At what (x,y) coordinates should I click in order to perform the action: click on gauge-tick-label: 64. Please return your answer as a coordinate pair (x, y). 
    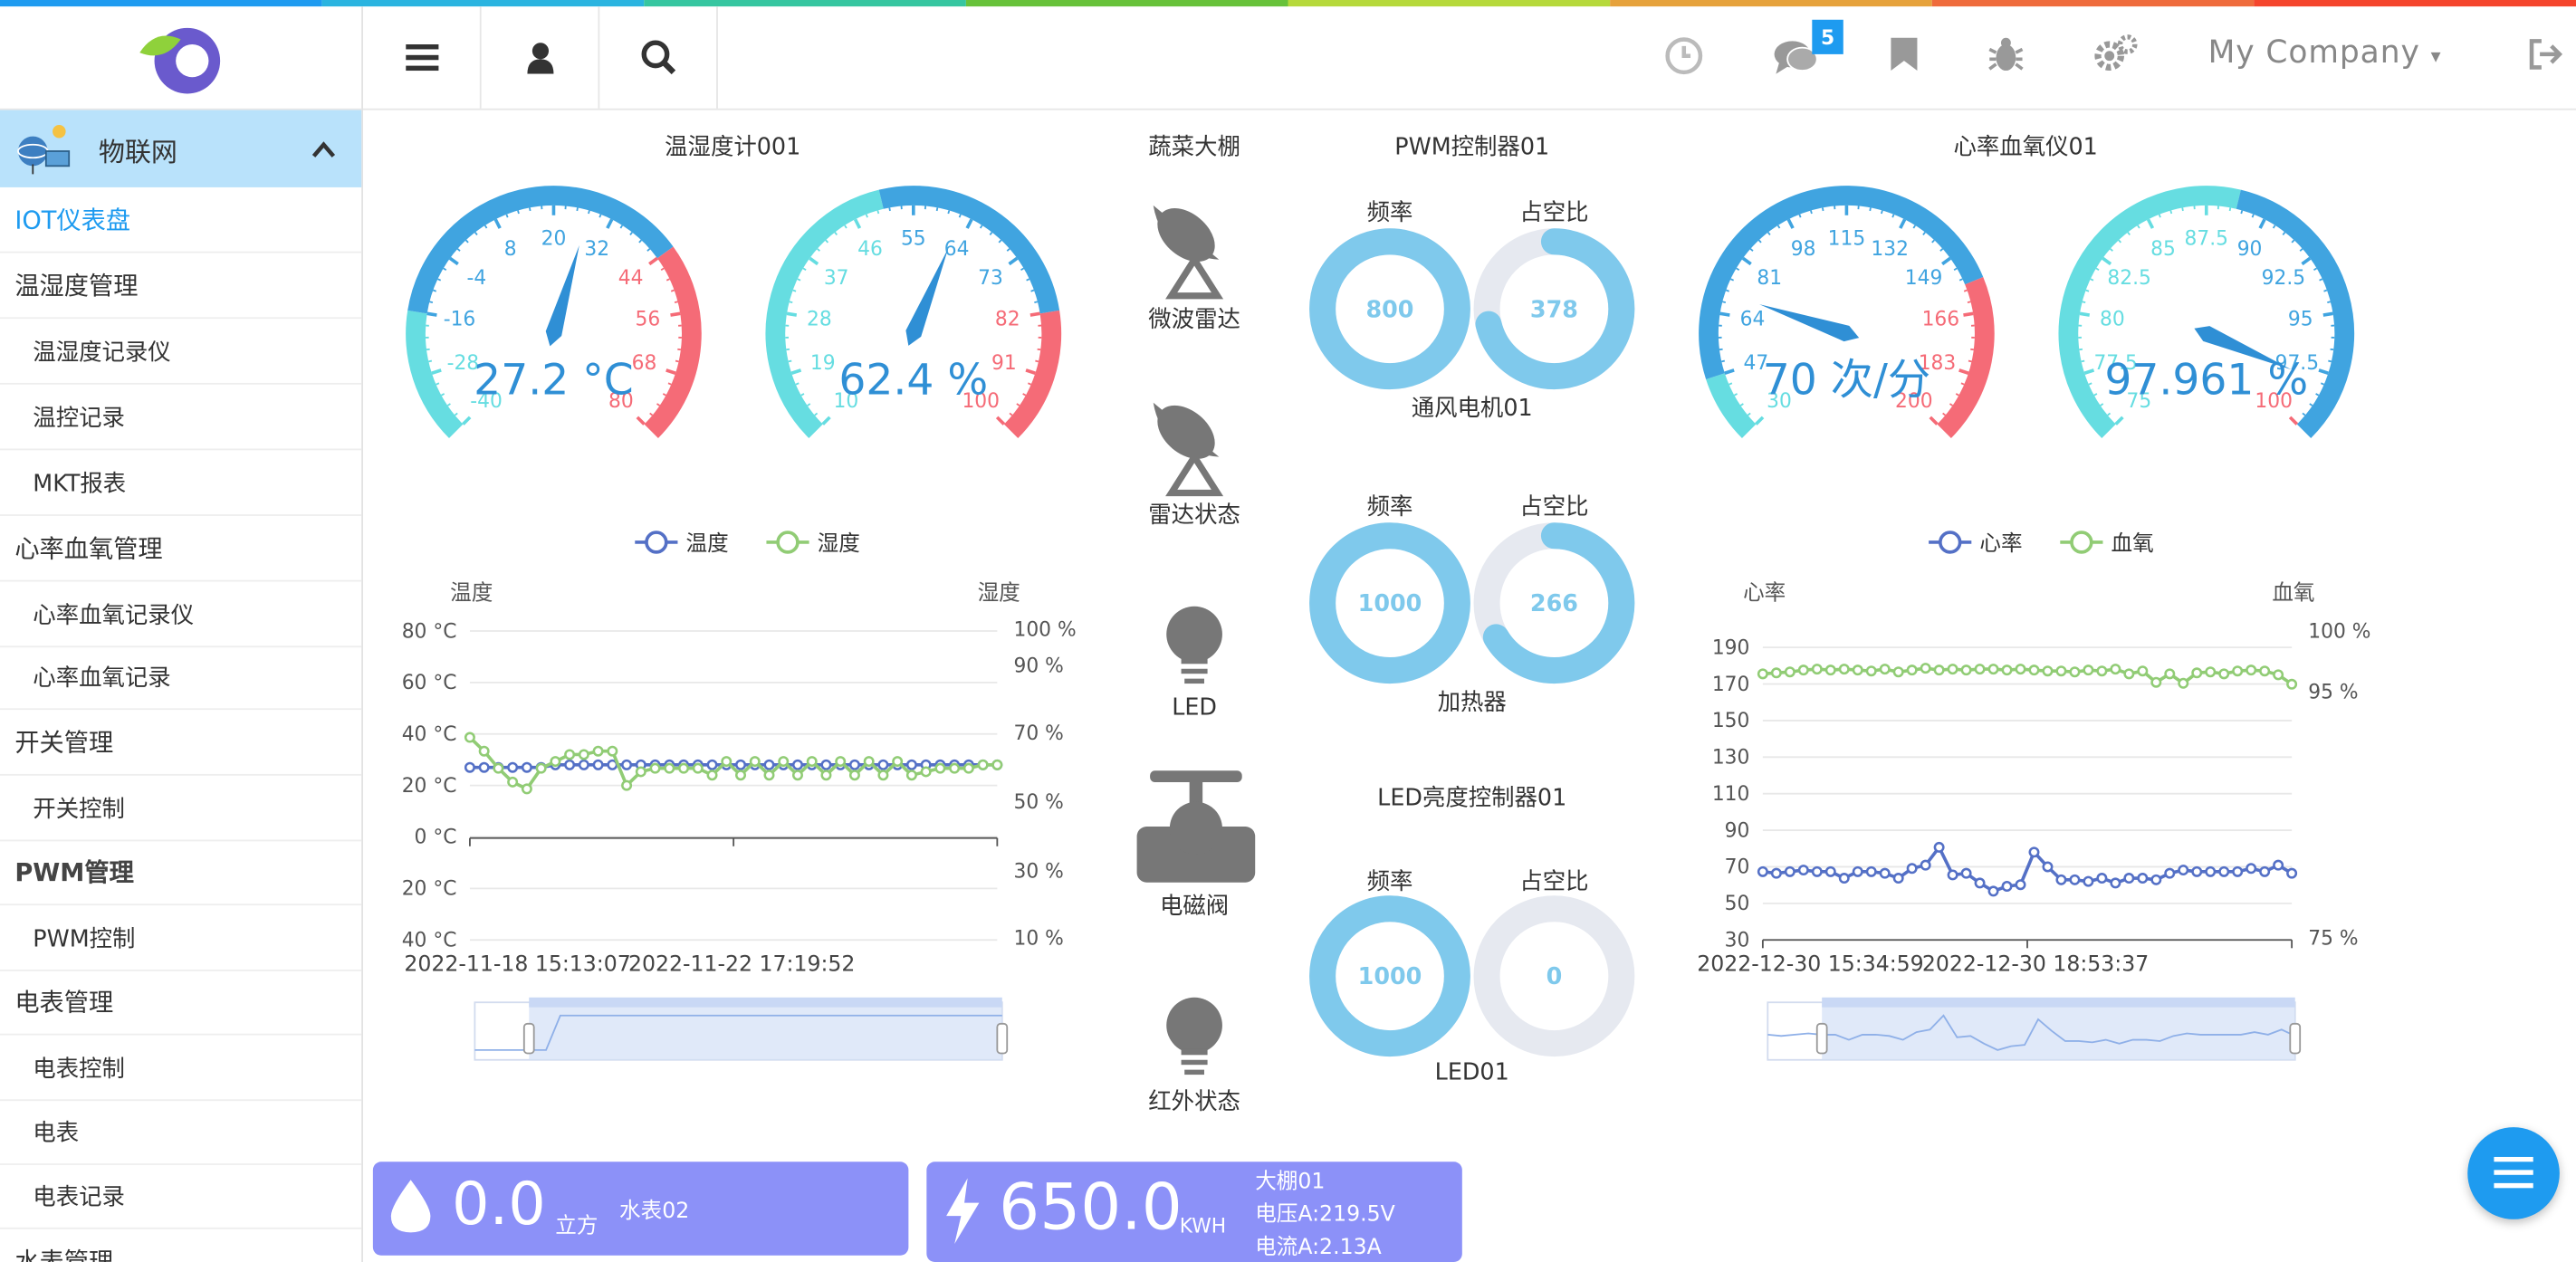
    Looking at the image, I should click on (957, 249).